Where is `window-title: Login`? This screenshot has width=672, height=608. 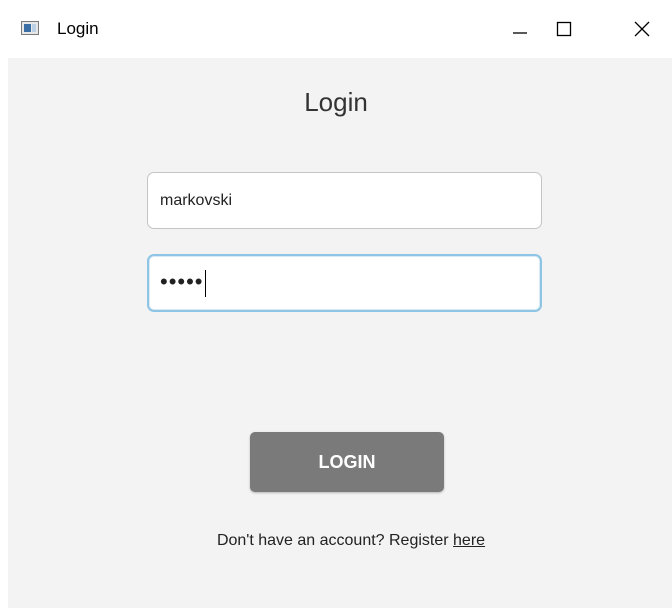
window-title: Login is located at coordinates (78, 28).